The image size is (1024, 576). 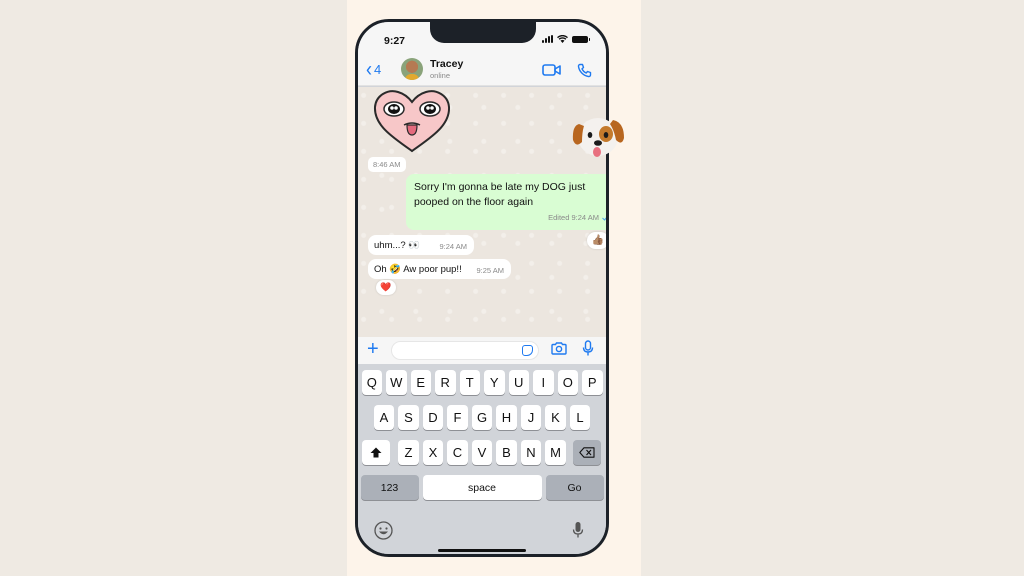 I want to click on key-j: J, so click(x=531, y=417).